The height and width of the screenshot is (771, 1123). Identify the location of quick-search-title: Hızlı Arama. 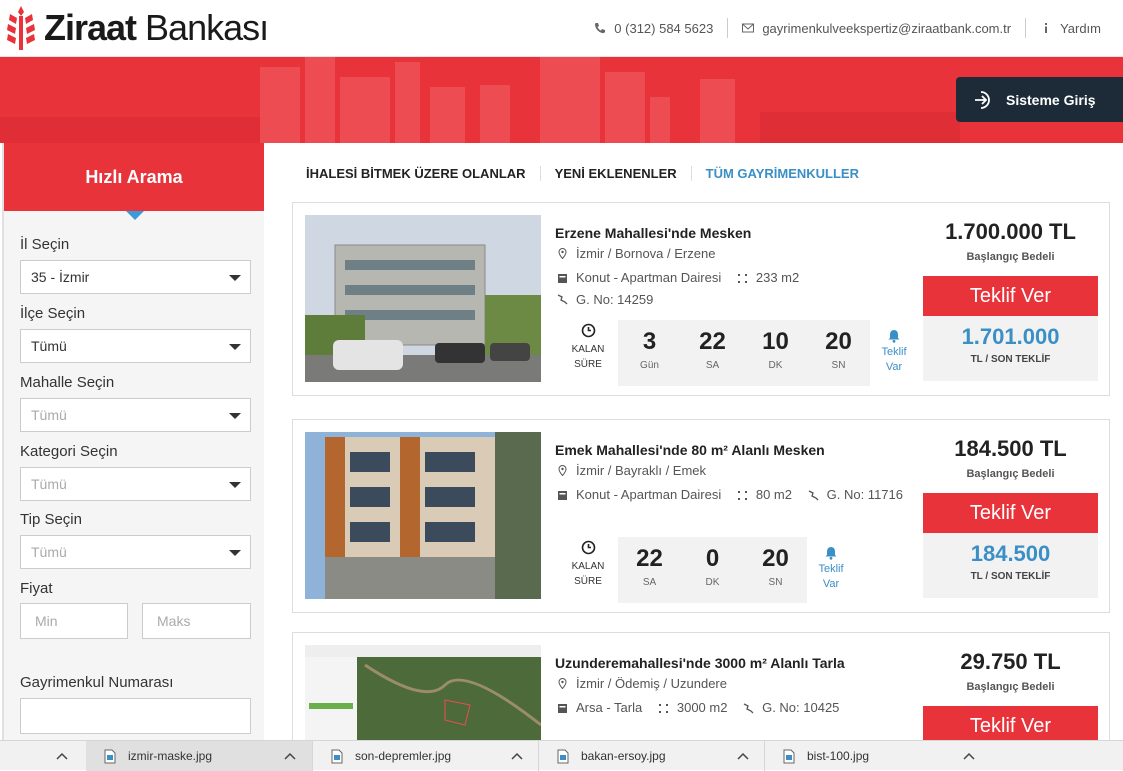
(134, 181).